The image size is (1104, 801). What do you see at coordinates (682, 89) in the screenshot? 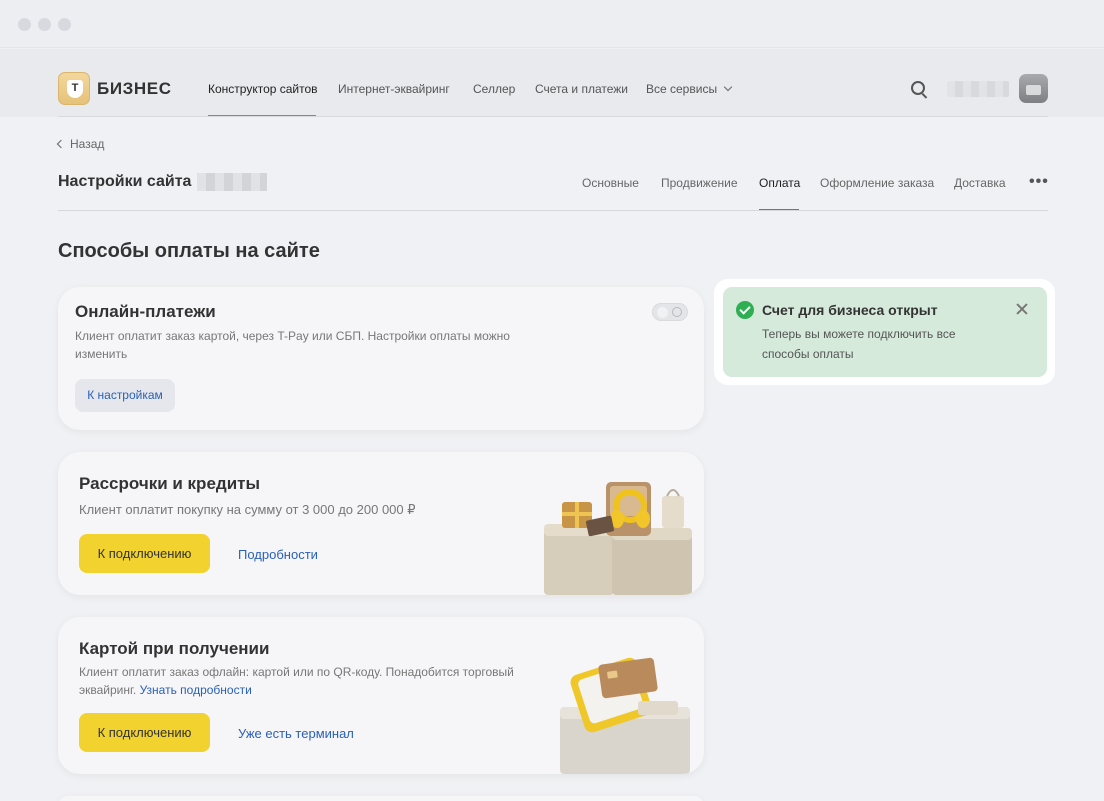
I see `nav-all-services-label: Все сервисы` at bounding box center [682, 89].